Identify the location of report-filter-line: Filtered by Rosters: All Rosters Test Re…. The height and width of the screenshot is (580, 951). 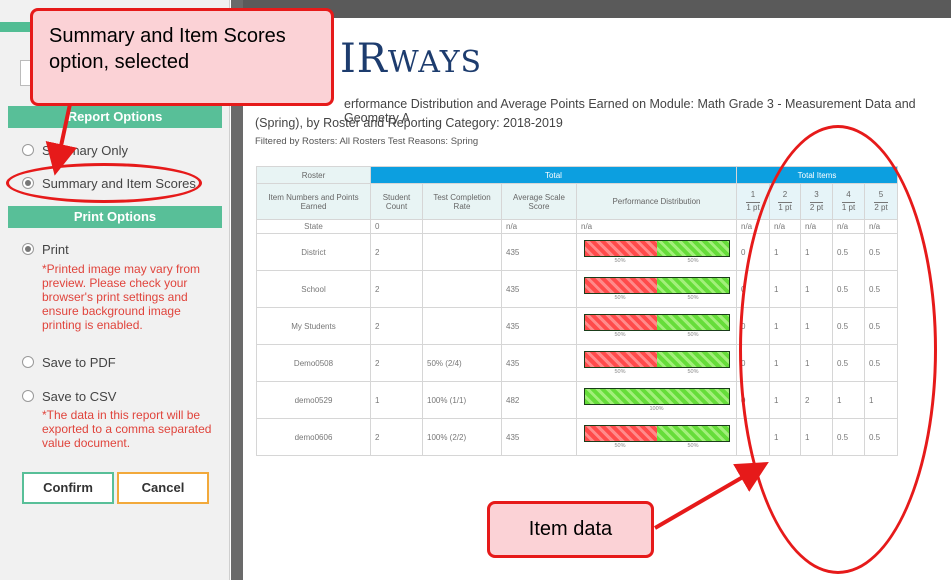
(367, 141).